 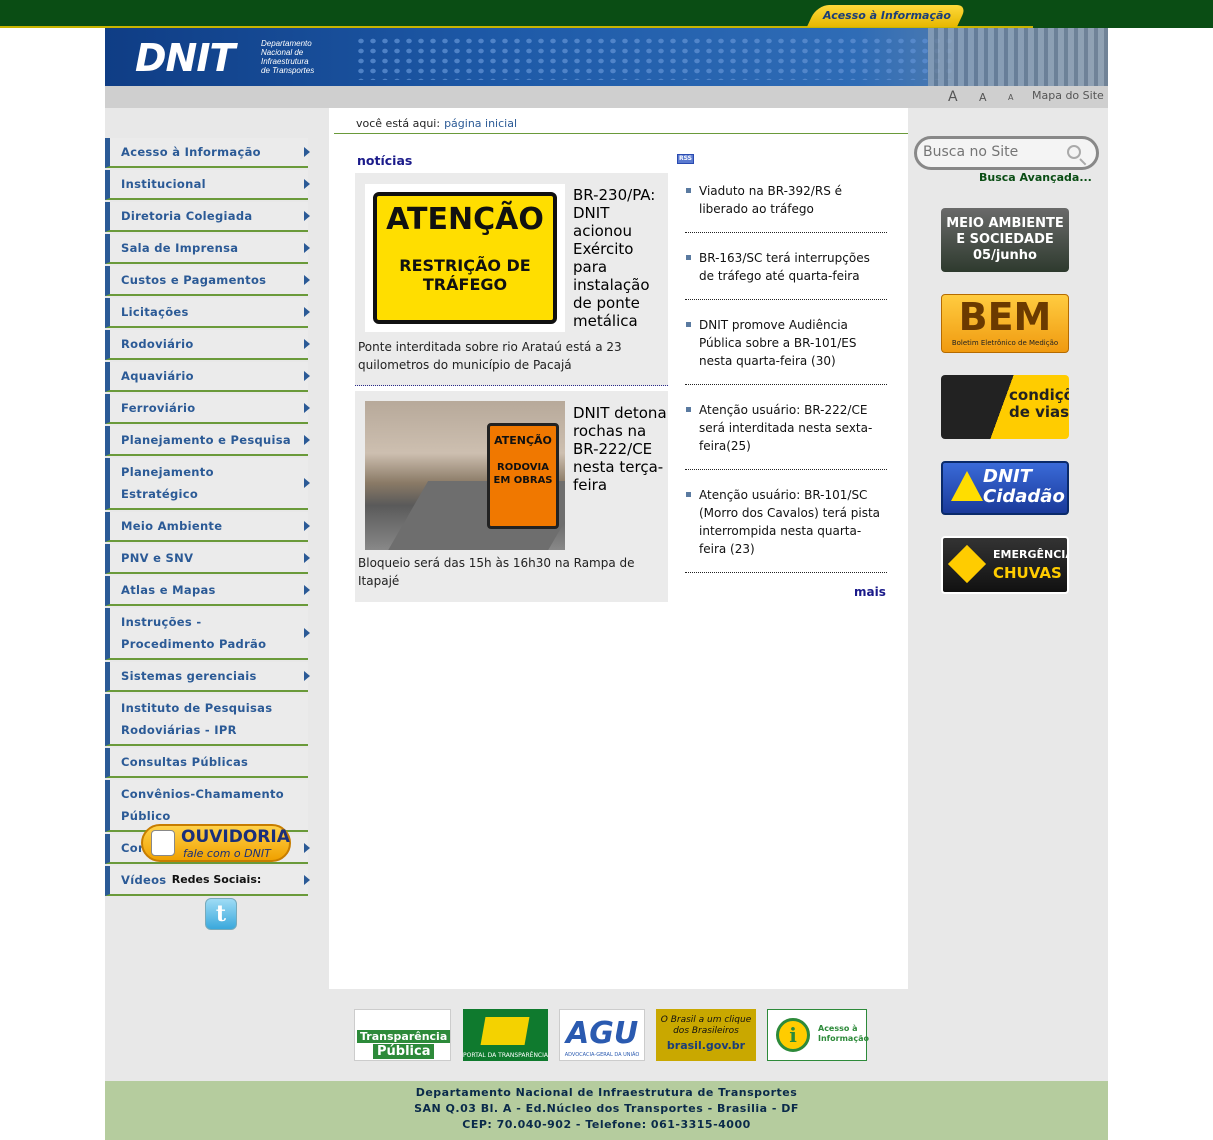 What do you see at coordinates (1005, 565) in the screenshot?
I see `emergencias-chuvas-banner: EMERGÊNCIAS CHUVAS` at bounding box center [1005, 565].